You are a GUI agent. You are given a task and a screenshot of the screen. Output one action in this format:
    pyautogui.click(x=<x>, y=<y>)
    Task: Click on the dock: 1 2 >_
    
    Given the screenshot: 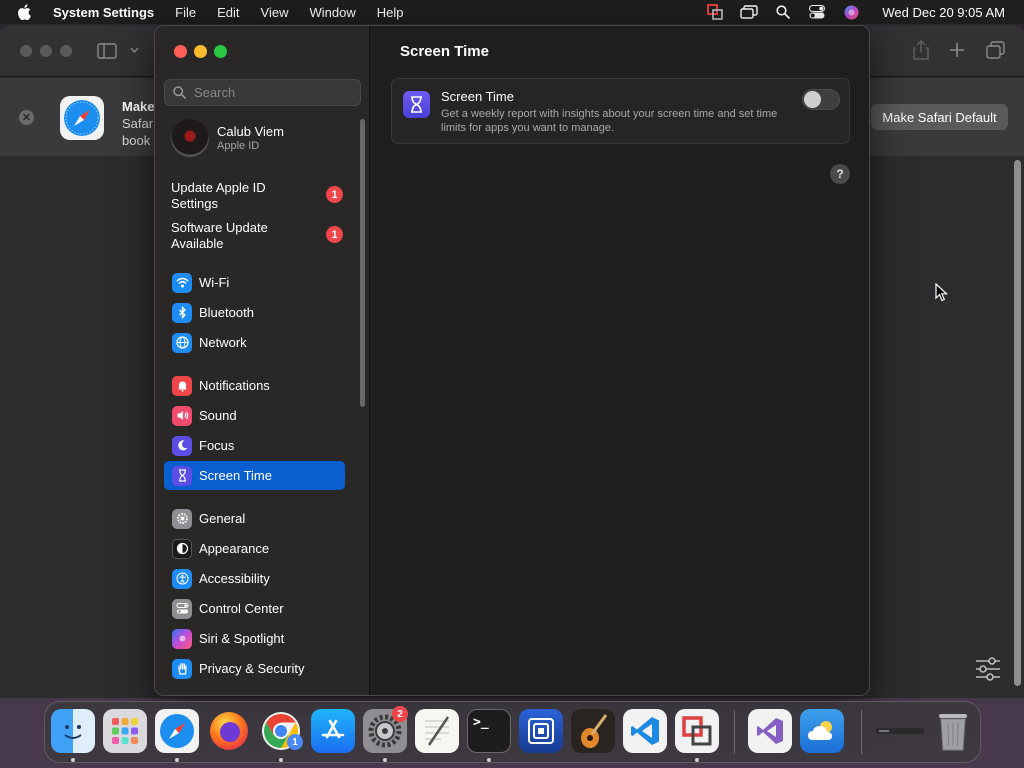 What is the action you would take?
    pyautogui.click(x=512, y=732)
    